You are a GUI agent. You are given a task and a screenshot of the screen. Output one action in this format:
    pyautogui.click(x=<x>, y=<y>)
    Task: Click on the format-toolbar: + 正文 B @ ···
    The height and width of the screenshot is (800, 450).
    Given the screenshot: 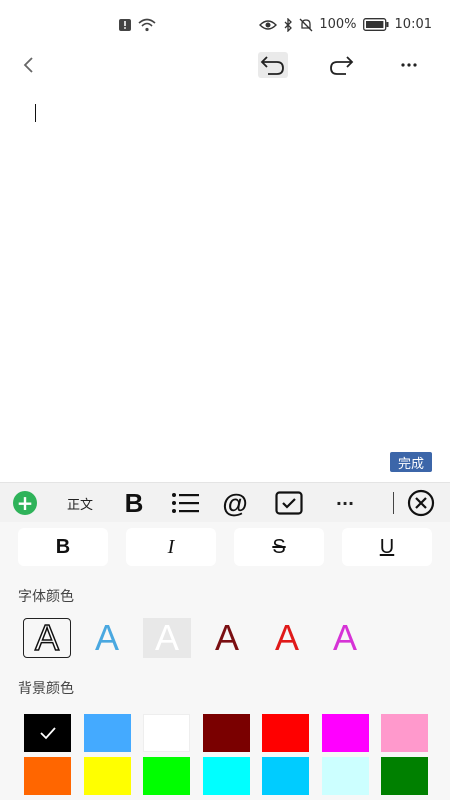 What is the action you would take?
    pyautogui.click(x=225, y=502)
    